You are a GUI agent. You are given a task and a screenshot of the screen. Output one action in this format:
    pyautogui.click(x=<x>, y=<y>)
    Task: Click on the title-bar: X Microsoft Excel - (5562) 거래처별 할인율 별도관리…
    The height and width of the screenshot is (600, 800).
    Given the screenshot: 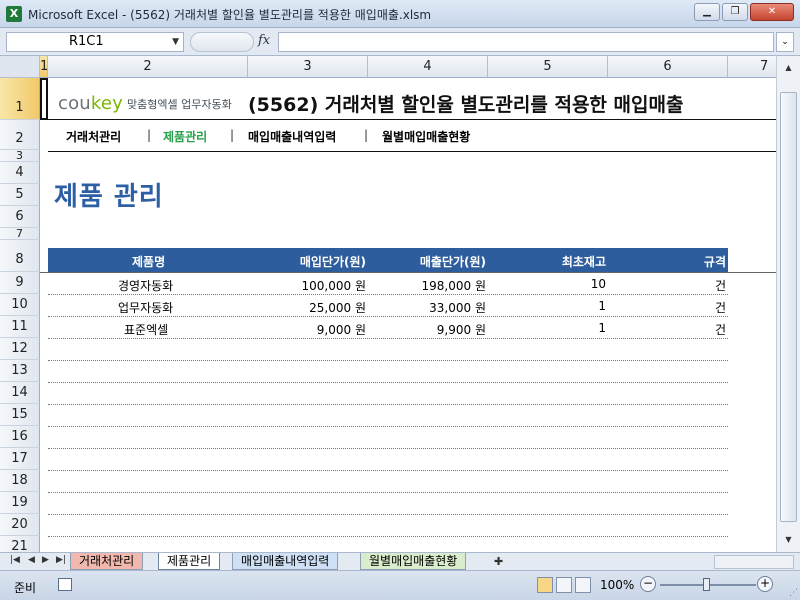 What is the action you would take?
    pyautogui.click(x=400, y=14)
    